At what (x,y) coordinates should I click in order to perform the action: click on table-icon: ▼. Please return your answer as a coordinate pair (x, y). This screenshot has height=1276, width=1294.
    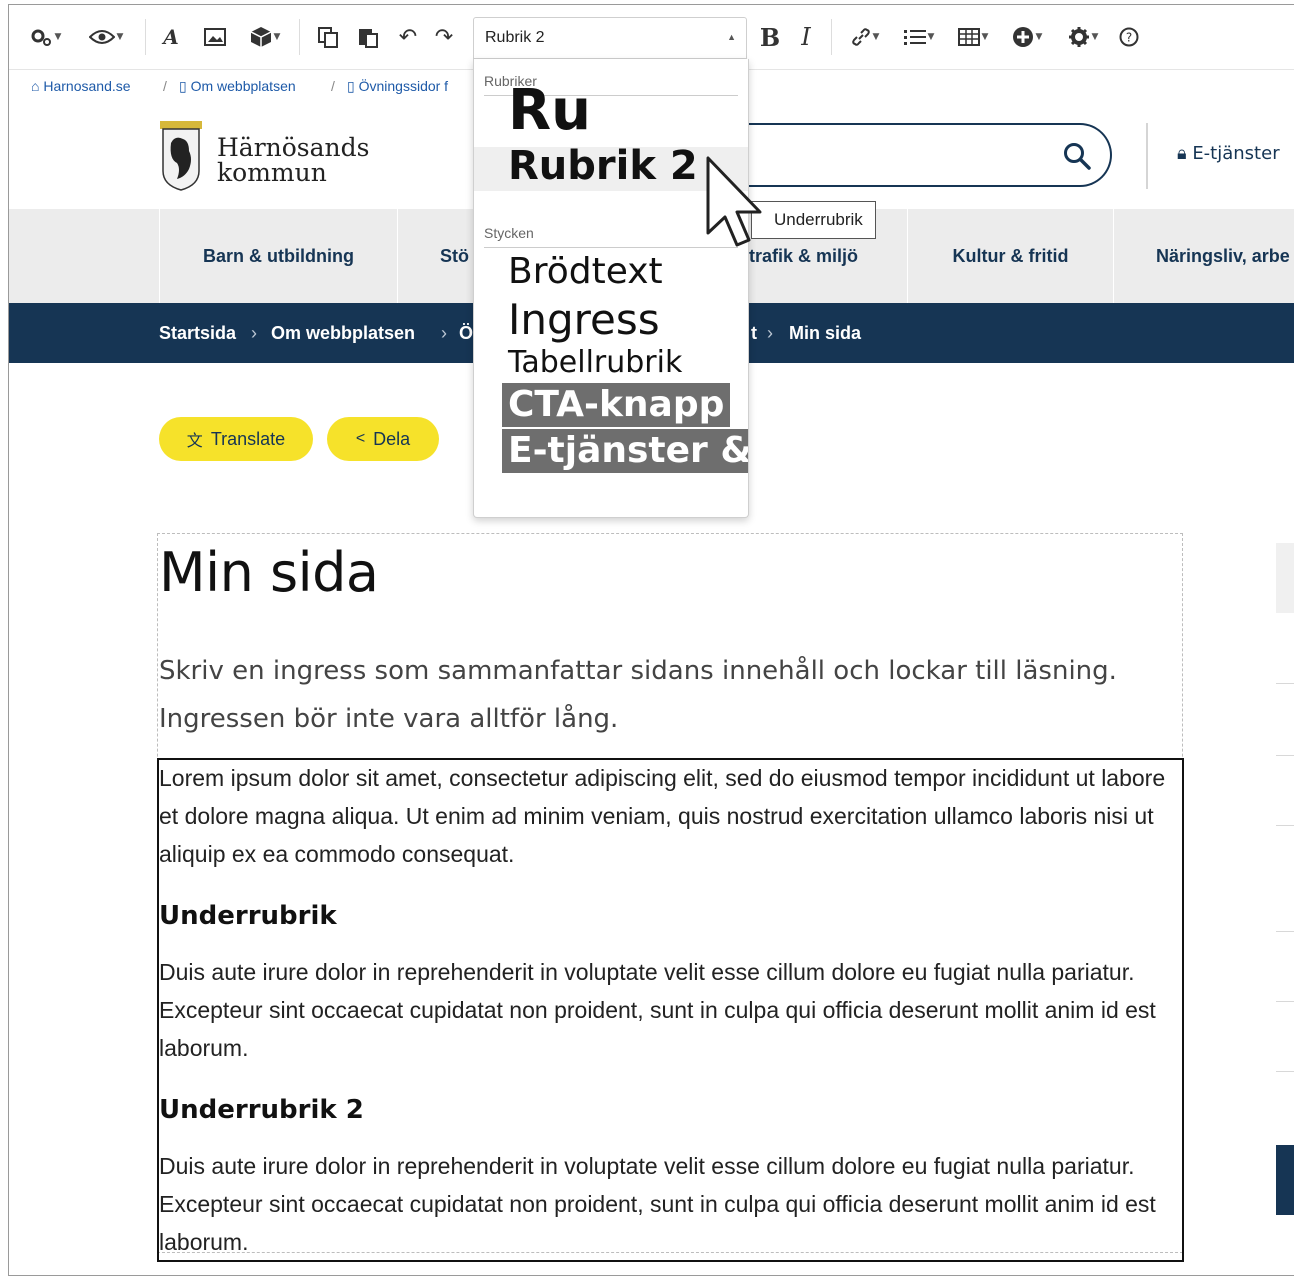
    Looking at the image, I should click on (973, 37).